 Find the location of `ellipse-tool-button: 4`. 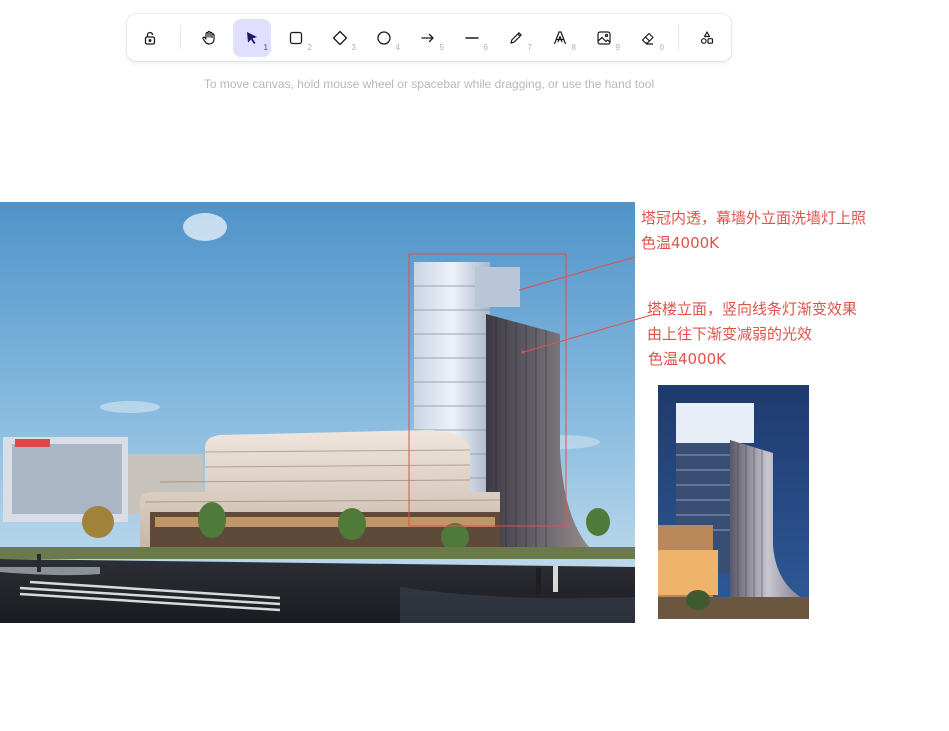

ellipse-tool-button: 4 is located at coordinates (384, 38).